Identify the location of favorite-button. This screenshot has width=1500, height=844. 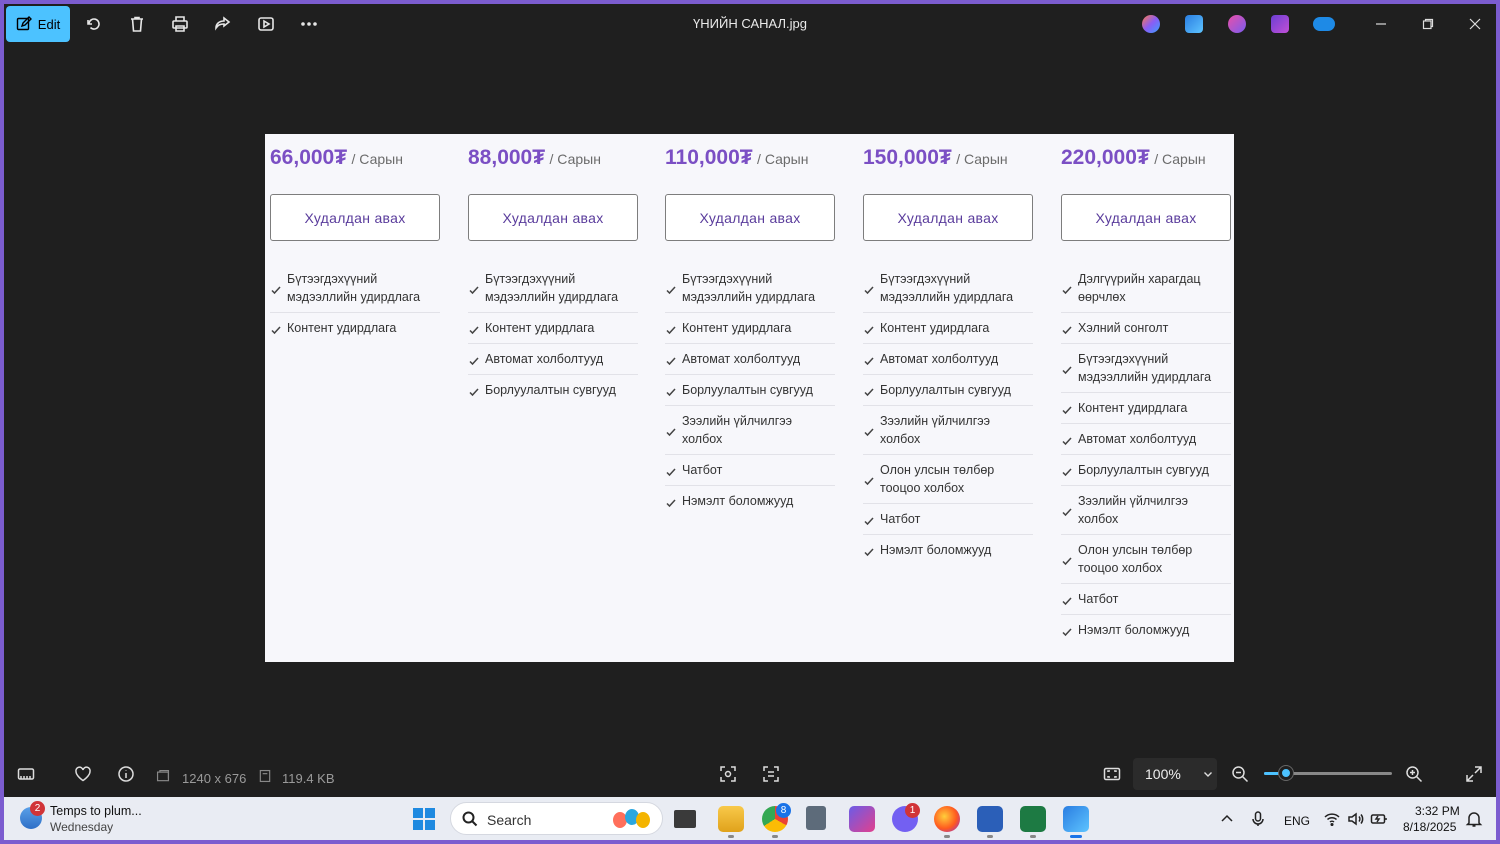
(83, 774).